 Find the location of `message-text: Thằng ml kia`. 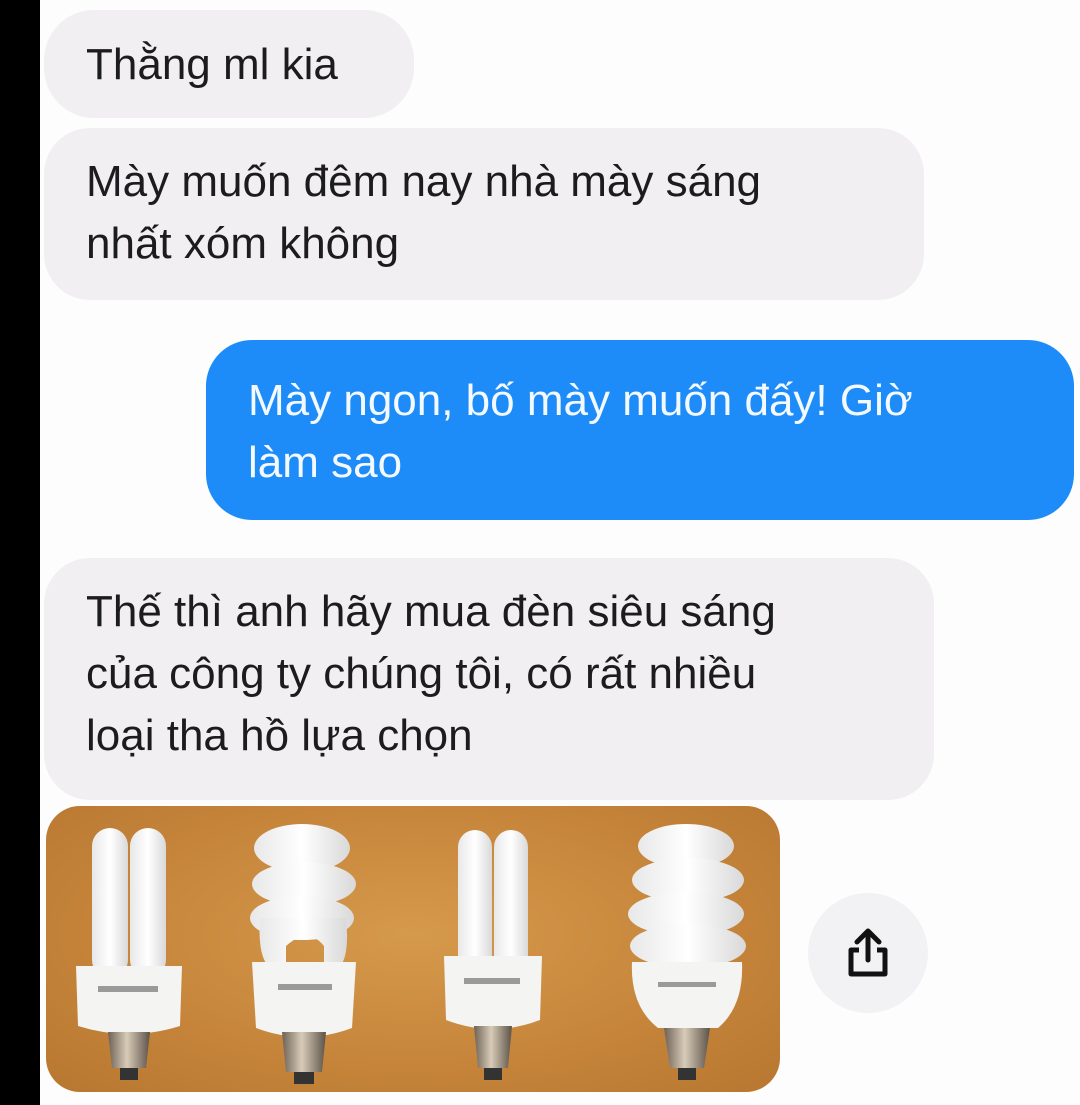

message-text: Thằng ml kia is located at coordinates (212, 64).